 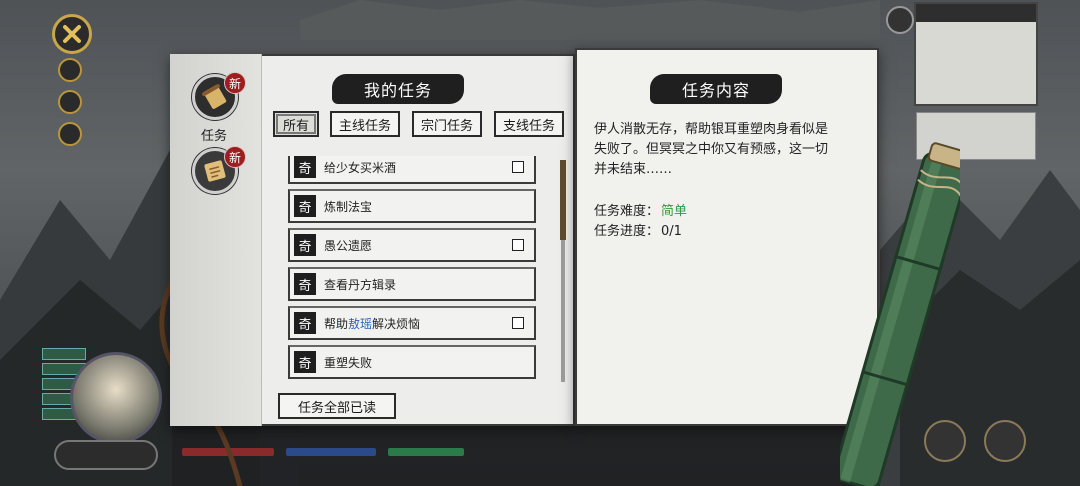 I want to click on settings-gear-button, so click(x=900, y=20).